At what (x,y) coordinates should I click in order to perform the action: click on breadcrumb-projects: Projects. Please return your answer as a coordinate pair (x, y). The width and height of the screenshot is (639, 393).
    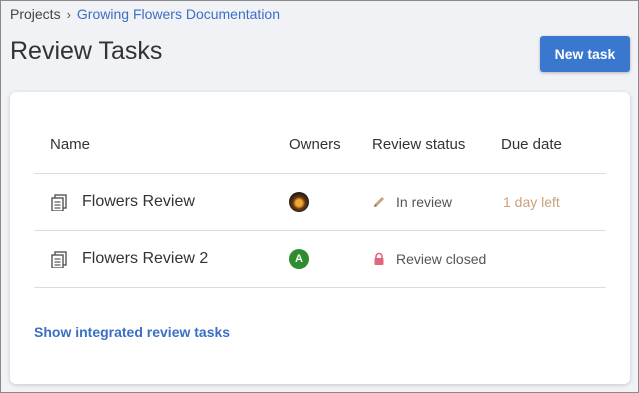
    Looking at the image, I should click on (35, 14).